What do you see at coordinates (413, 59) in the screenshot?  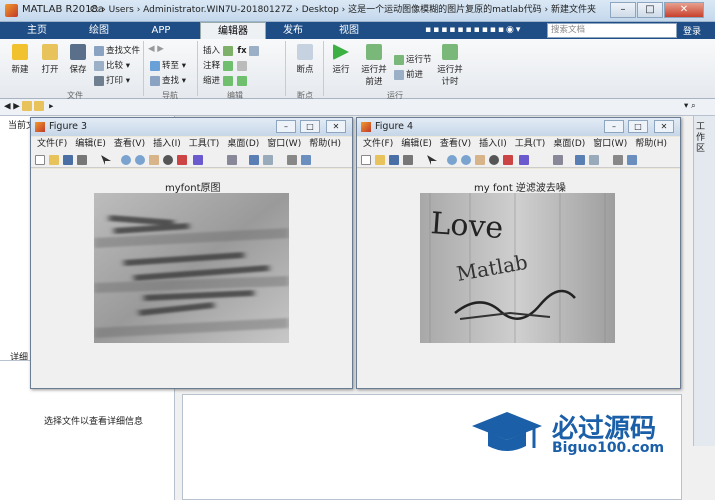 I see `run-section-button: 运行节` at bounding box center [413, 59].